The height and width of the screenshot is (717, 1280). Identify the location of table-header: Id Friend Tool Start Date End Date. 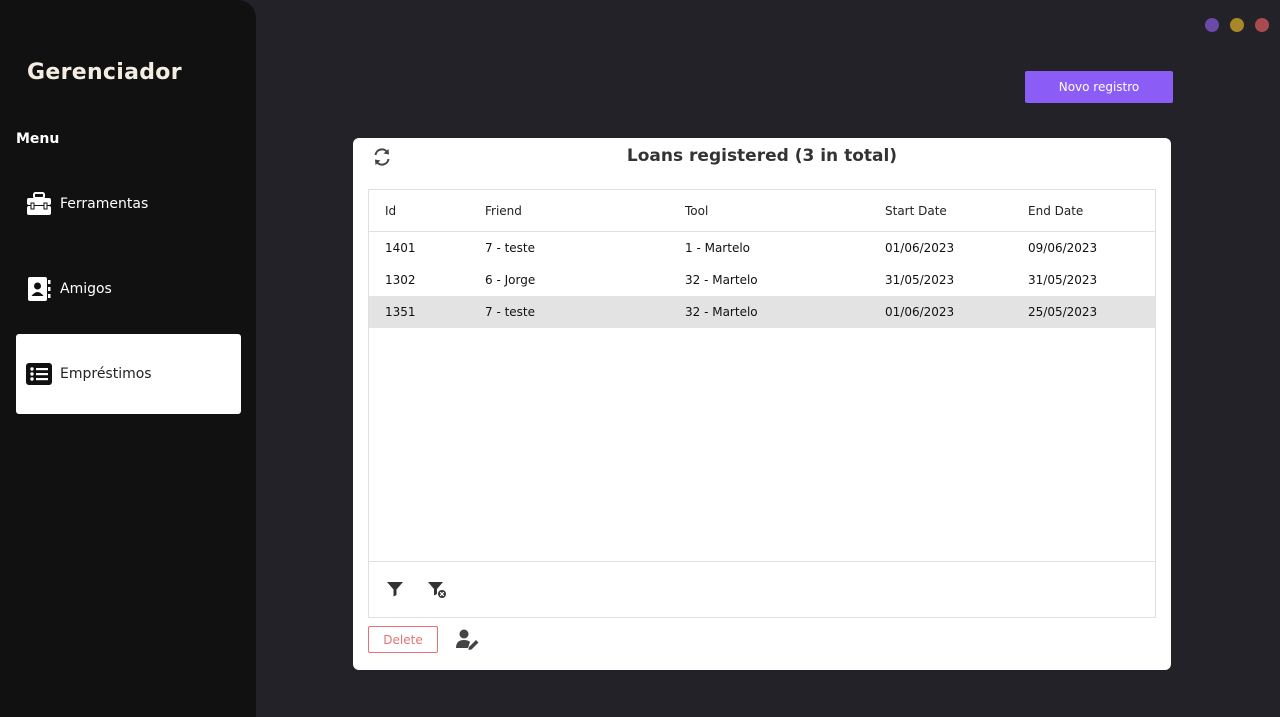
(762, 211).